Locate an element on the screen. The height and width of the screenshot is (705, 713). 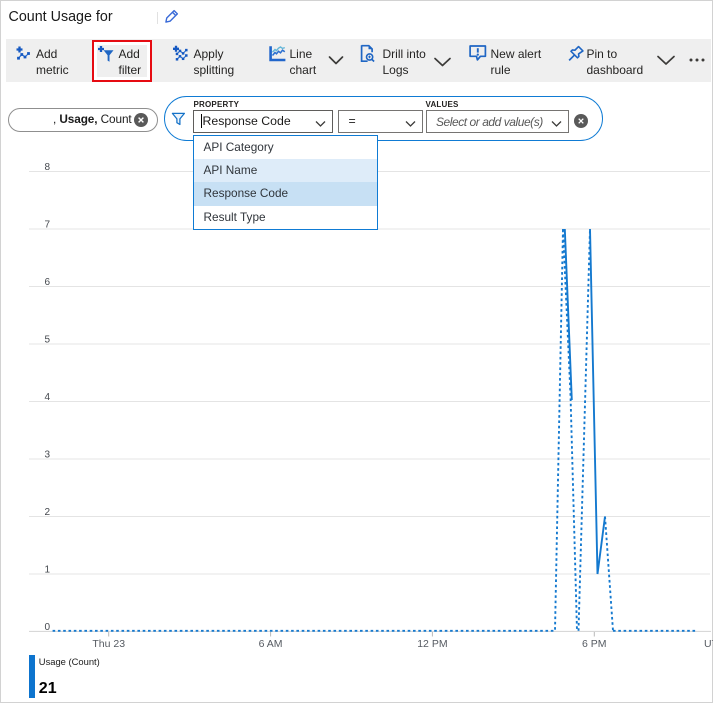
svg-text: 4 is located at coordinates (47, 397).